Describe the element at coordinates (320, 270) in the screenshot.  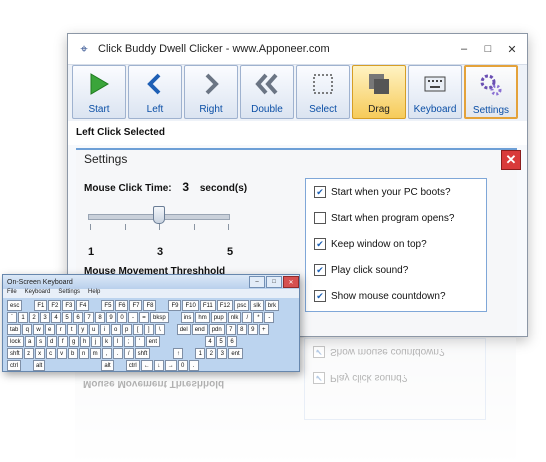
I see `checkbox-play-sound: ✔` at that location.